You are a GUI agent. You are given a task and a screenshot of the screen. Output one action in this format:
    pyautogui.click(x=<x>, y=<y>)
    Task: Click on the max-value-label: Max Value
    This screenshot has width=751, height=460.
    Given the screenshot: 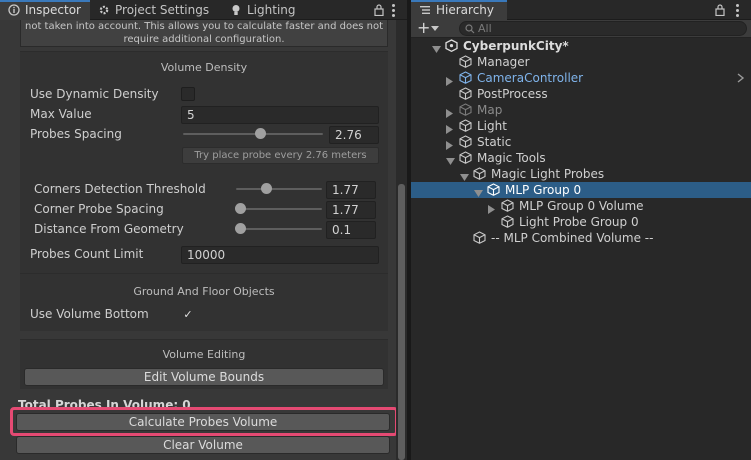 What is the action you would take?
    pyautogui.click(x=61, y=114)
    